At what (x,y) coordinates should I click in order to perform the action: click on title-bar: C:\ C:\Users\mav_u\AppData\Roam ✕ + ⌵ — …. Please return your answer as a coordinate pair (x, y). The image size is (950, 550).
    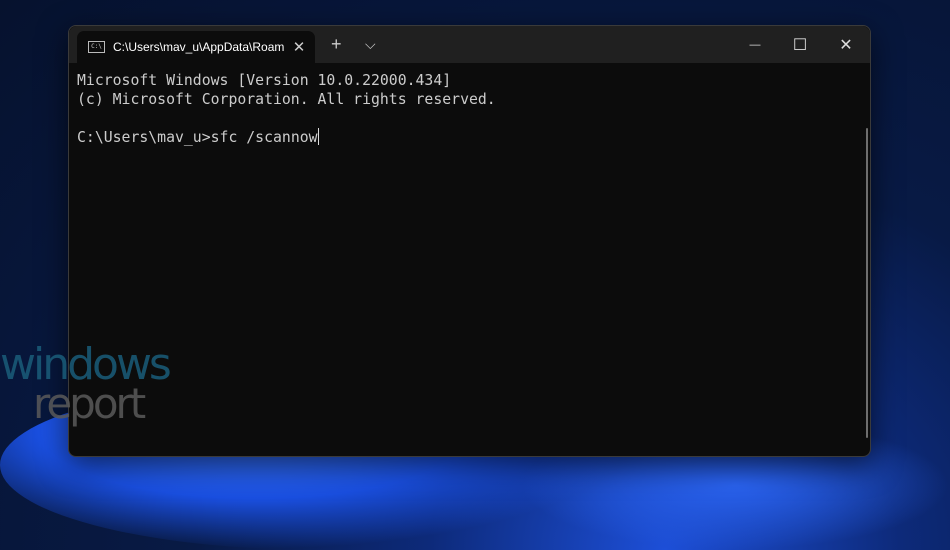
    Looking at the image, I should click on (469, 44).